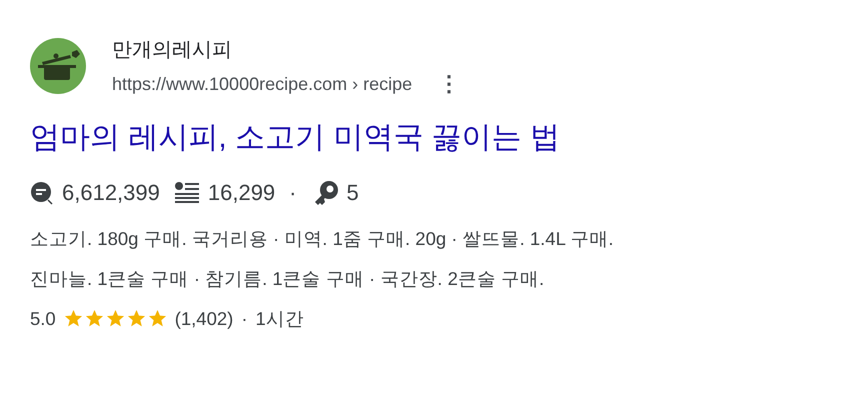  Describe the element at coordinates (322, 239) in the screenshot. I see `ingredient-line: 소고기. 180g 구매. 국거리용 · 미역. 1줌 구매. 20g · 쌀뜨물. 1.4L 구매.` at that location.